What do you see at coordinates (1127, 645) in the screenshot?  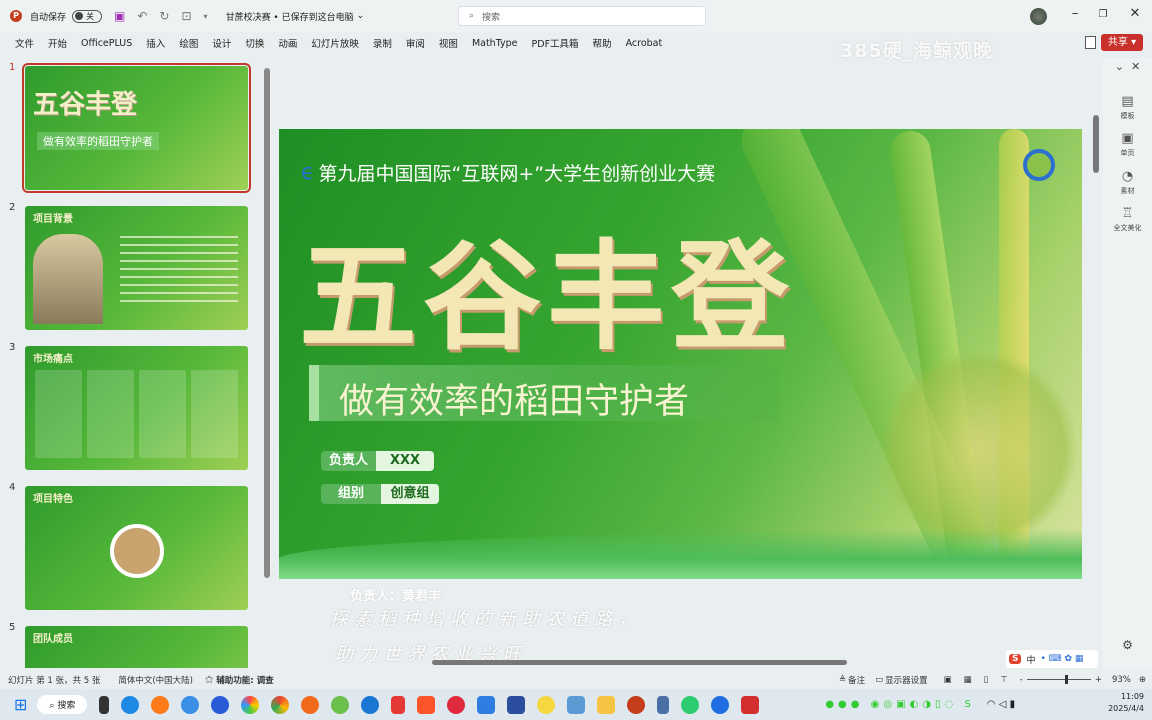 I see `settings-icon: ⚙` at bounding box center [1127, 645].